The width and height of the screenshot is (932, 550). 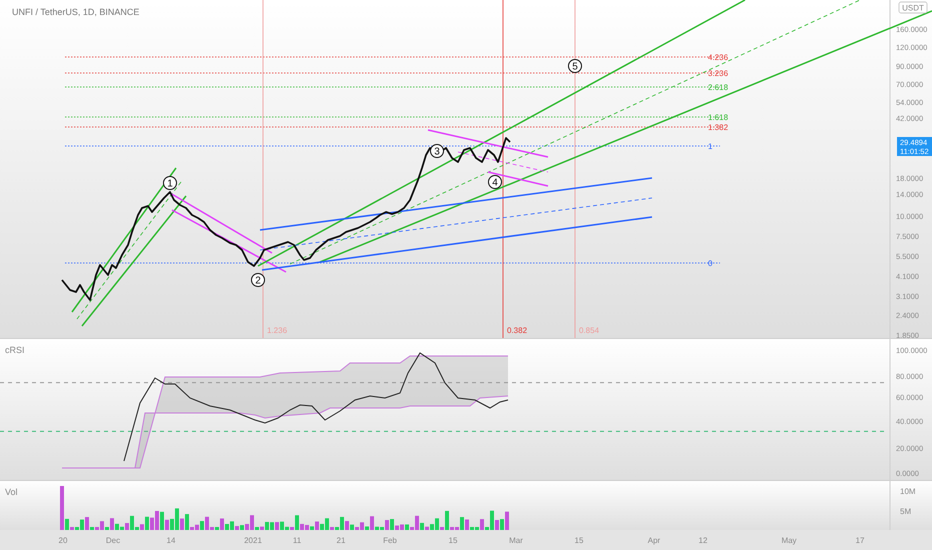 What do you see at coordinates (297, 540) in the screenshot?
I see `time-axis-label: 11` at bounding box center [297, 540].